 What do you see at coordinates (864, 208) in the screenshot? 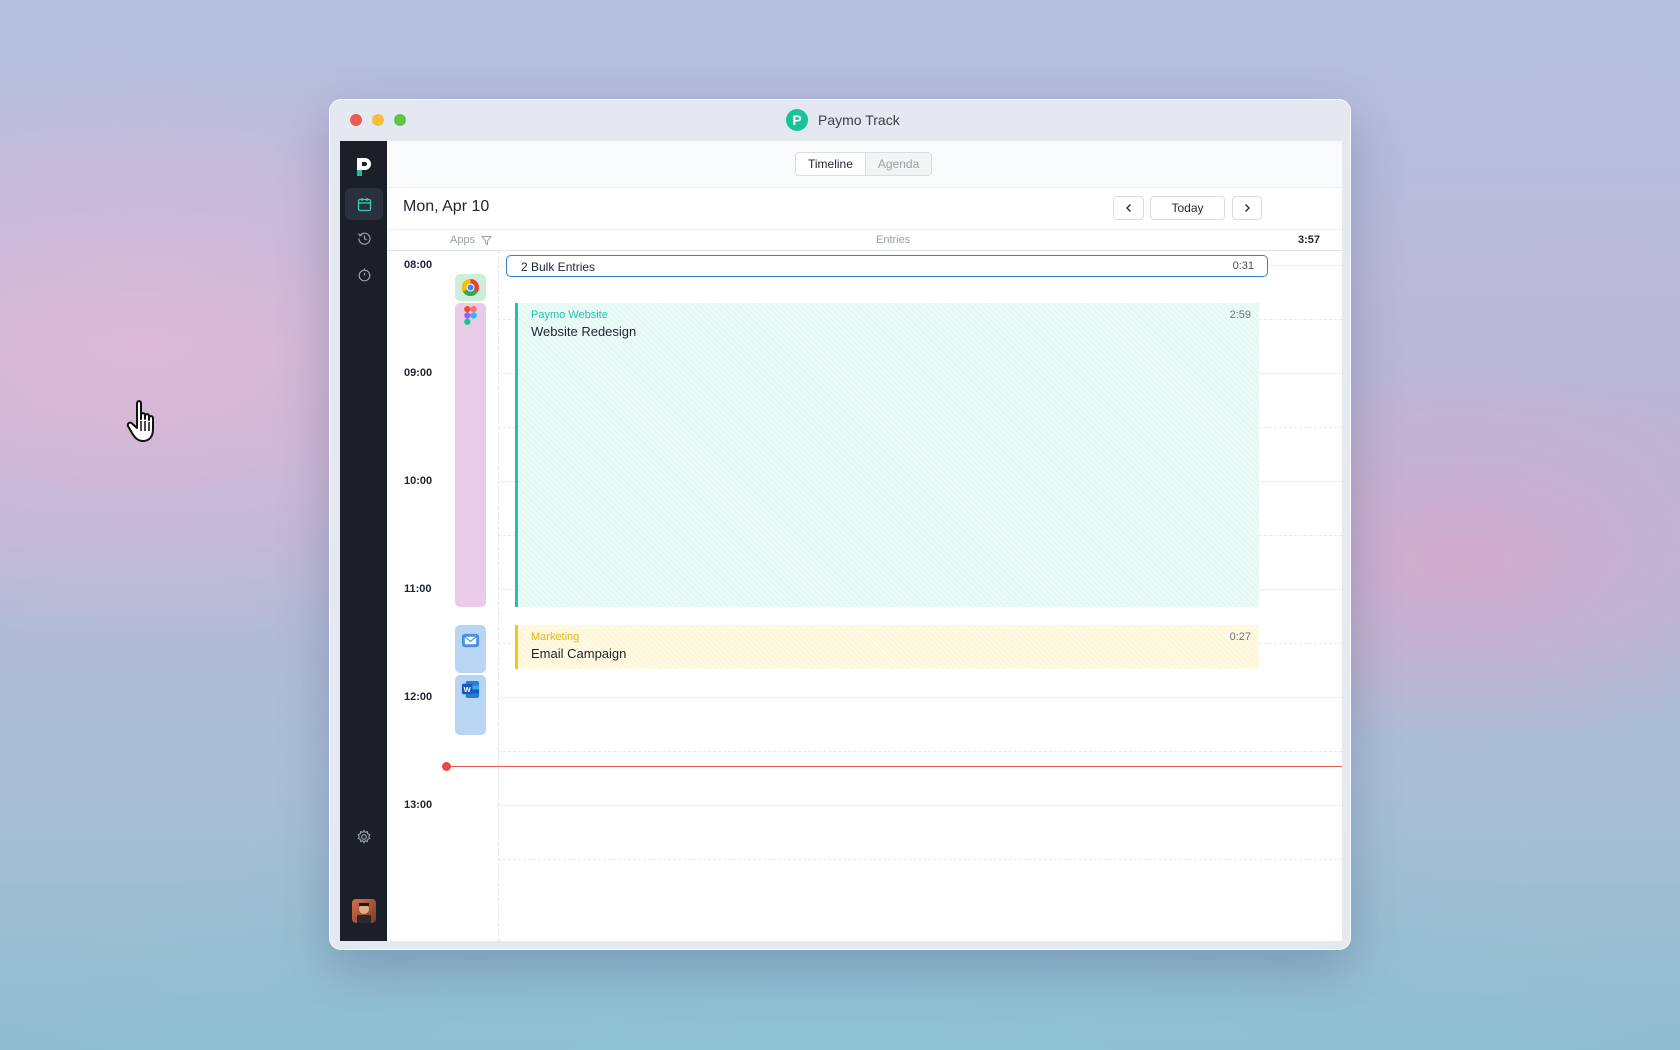
I see `date-bar: Mon, Apr 10 Today` at bounding box center [864, 208].